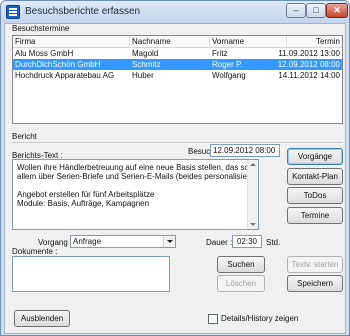 The height and width of the screenshot is (336, 350). What do you see at coordinates (145, 53) in the screenshot?
I see `cell-nachname: Magold` at bounding box center [145, 53].